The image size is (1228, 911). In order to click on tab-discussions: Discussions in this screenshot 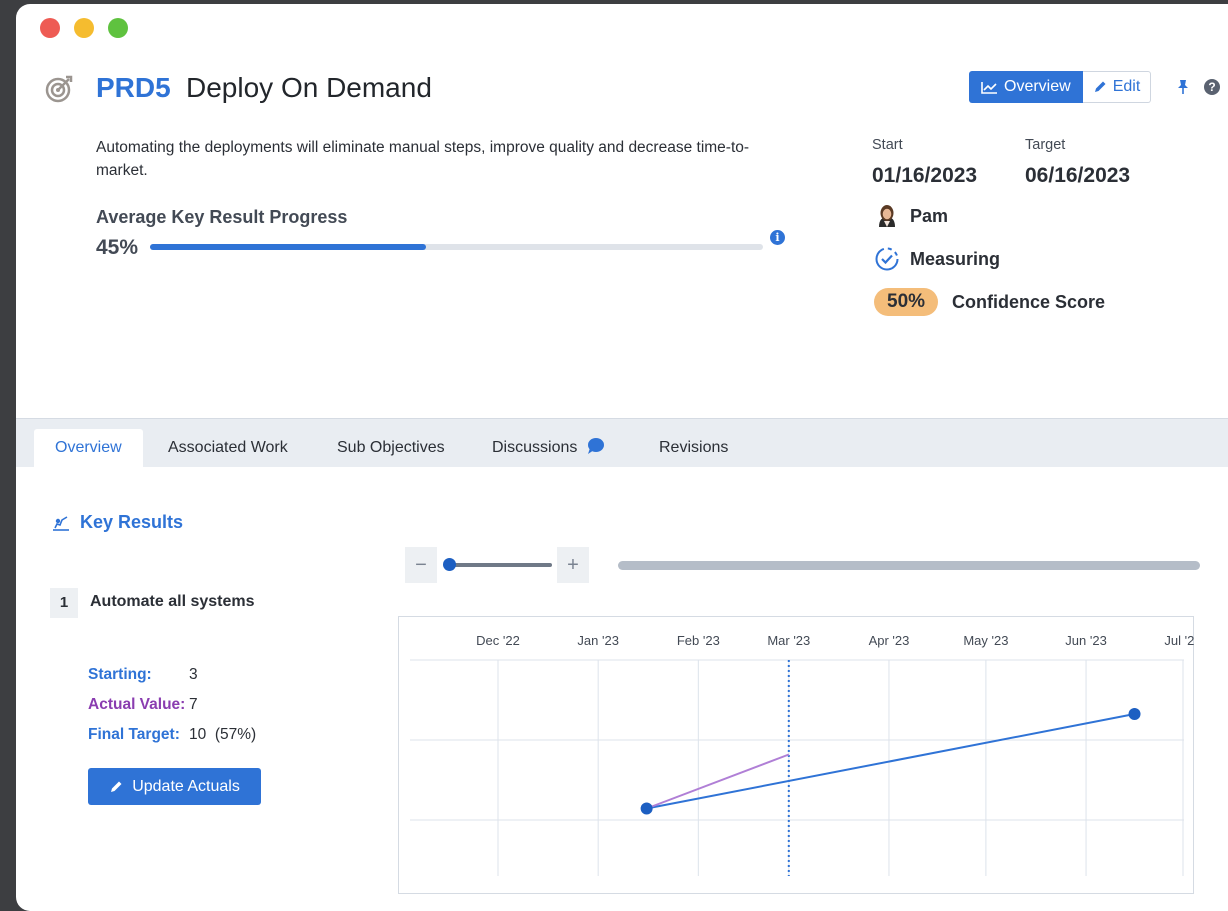, I will do `click(548, 448)`.